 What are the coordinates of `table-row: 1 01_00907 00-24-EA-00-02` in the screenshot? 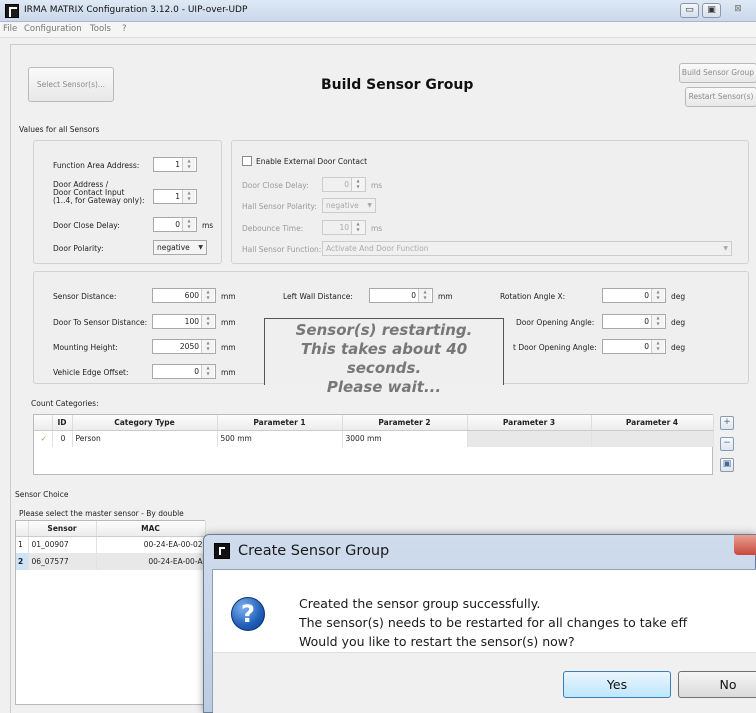 It's located at (111, 544).